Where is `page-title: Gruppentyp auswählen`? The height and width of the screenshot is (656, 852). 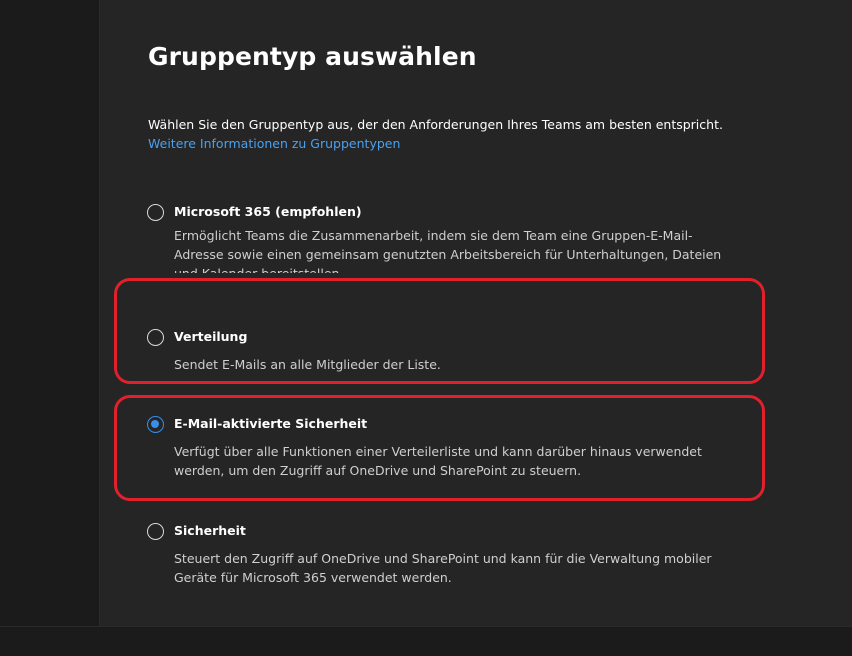 page-title: Gruppentyp auswählen is located at coordinates (312, 56).